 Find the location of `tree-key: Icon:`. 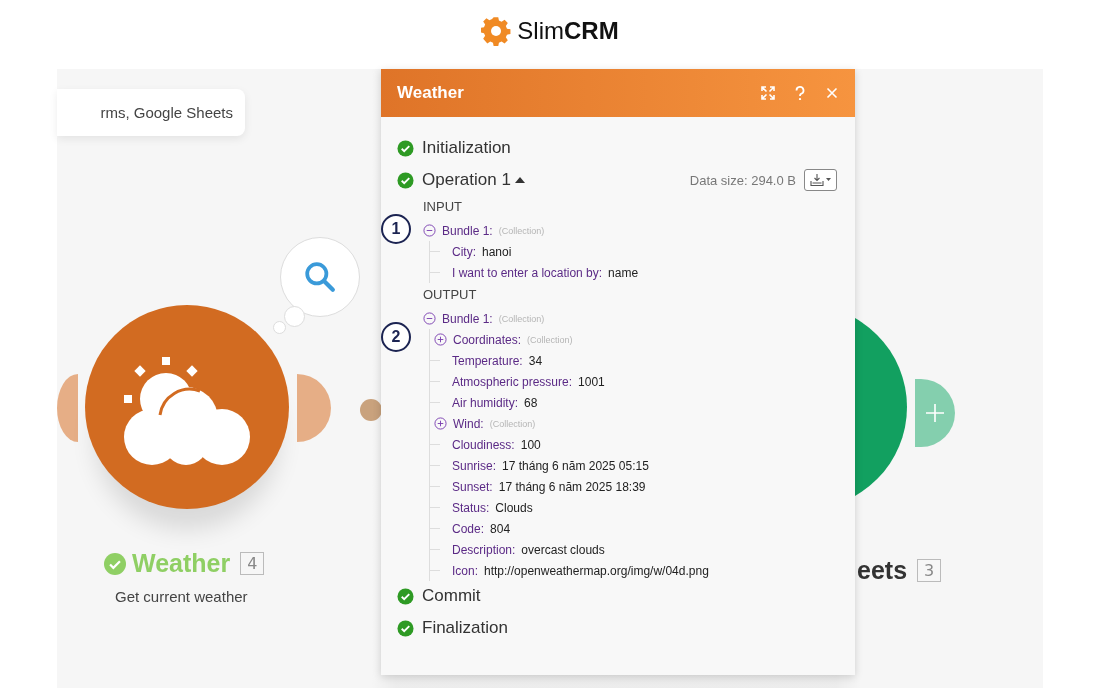

tree-key: Icon: is located at coordinates (465, 570).